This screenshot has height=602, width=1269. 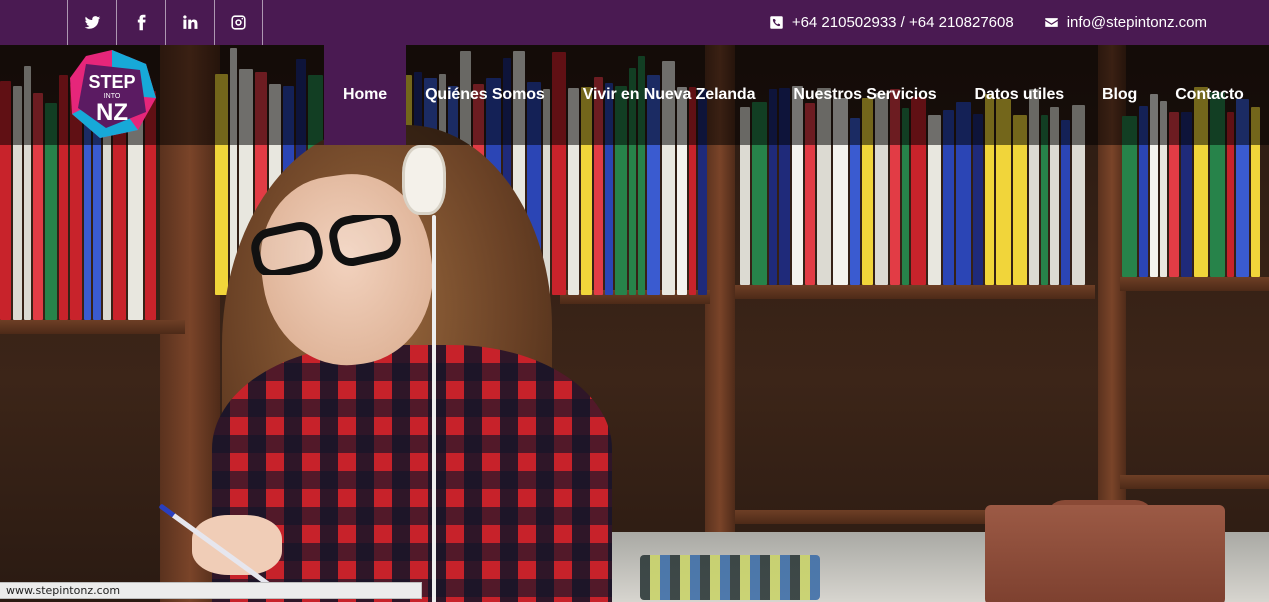 I want to click on phone-icon, so click(x=776, y=22).